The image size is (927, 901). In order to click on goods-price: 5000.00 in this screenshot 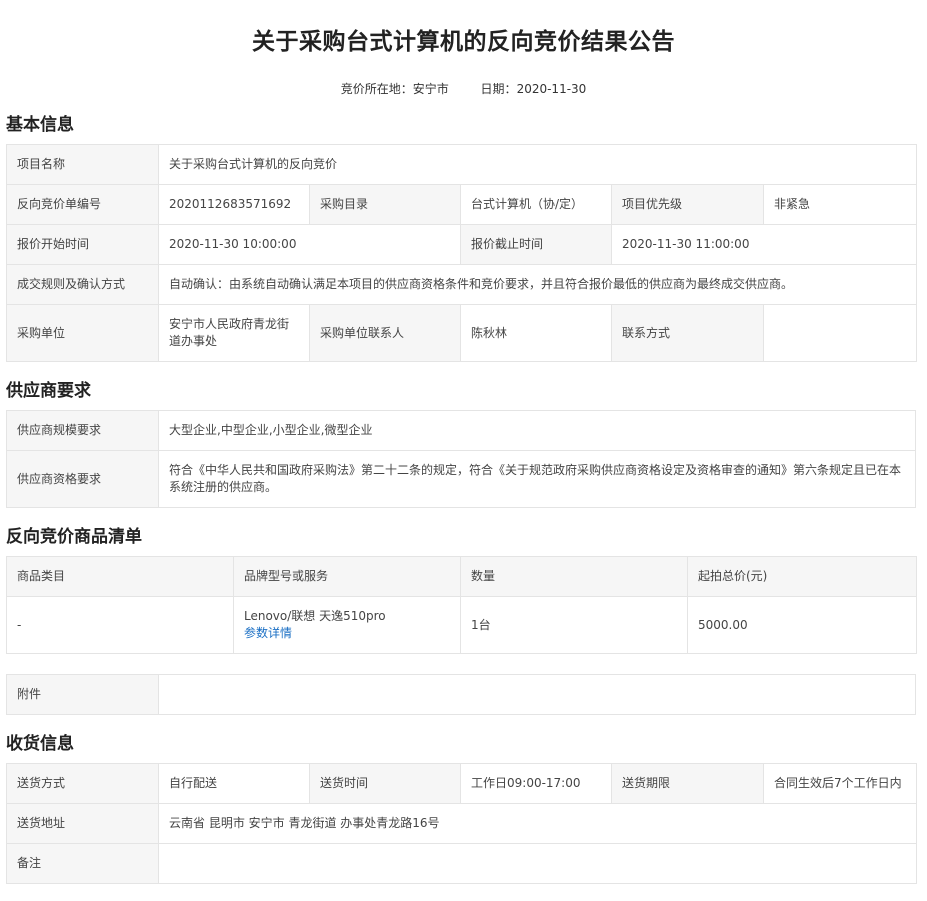, I will do `click(802, 625)`.